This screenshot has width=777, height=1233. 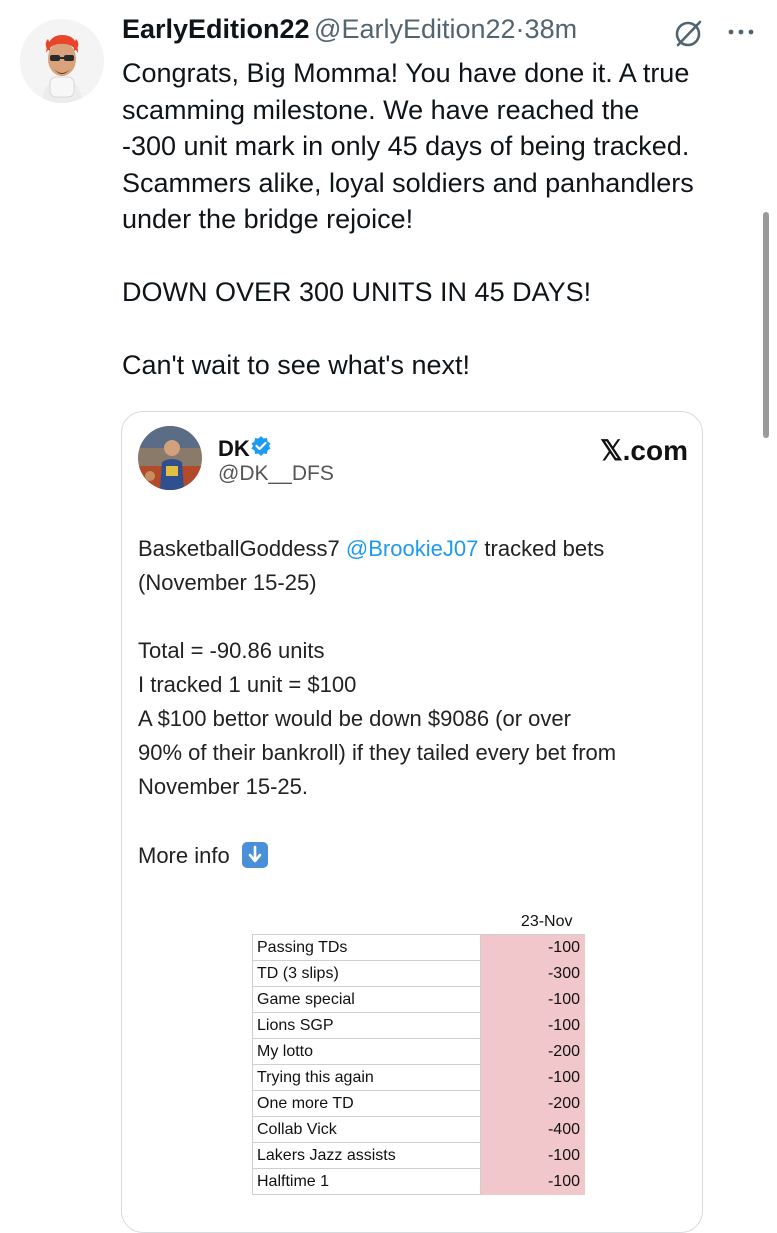 What do you see at coordinates (366, 947) in the screenshot?
I see `bet-label: Passing TDs` at bounding box center [366, 947].